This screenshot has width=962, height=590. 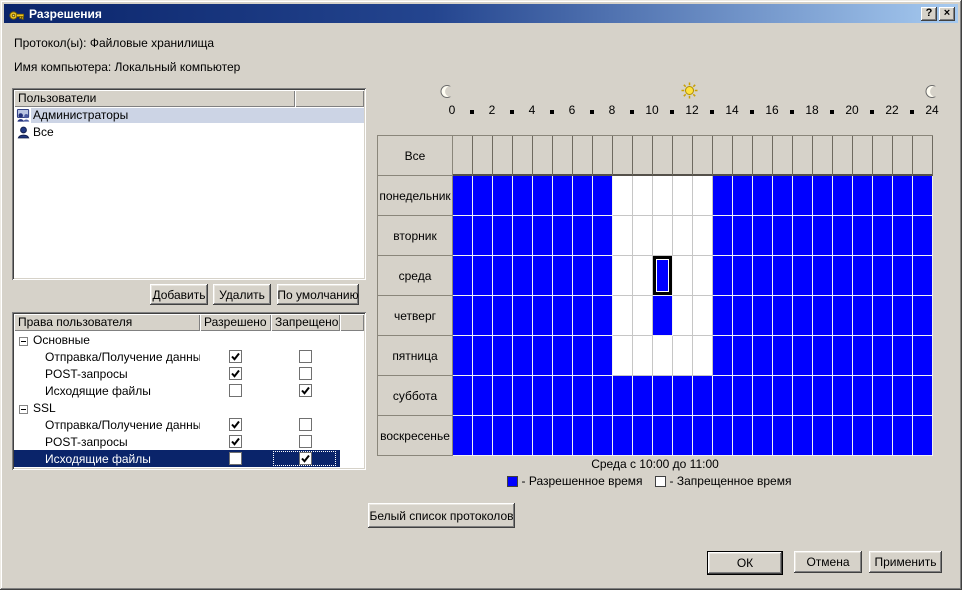 I want to click on user-item: Все, so click(x=189, y=132).